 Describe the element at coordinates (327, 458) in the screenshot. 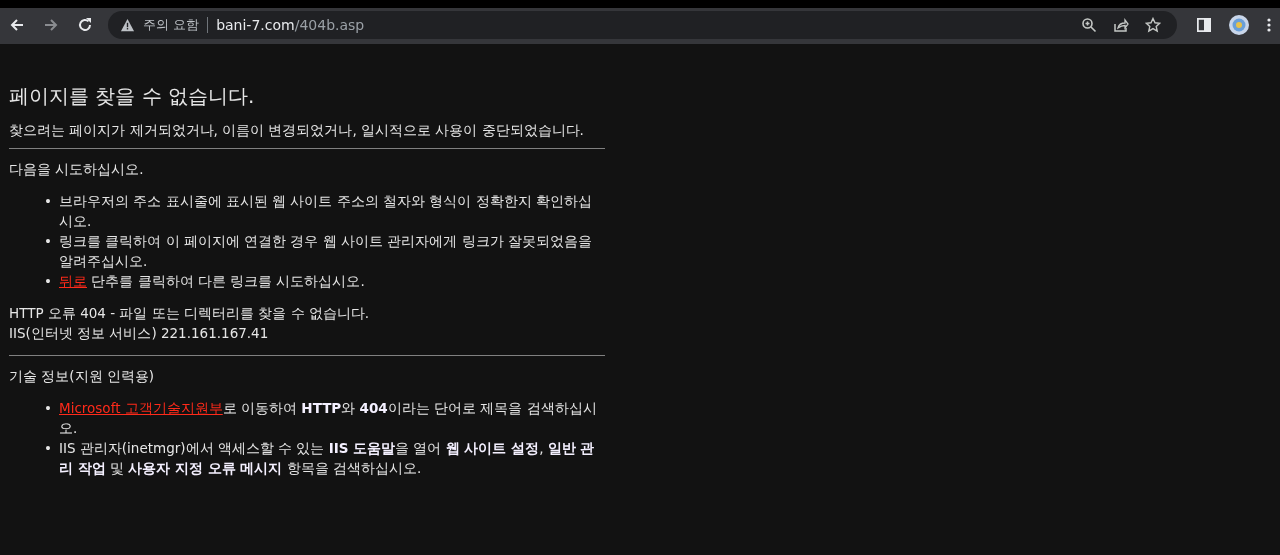

I see `list-item: IIS 관리자(inetmgr)에서 액세스할 수 있는 IIS 도움말을 열어 웹 사이트 설정, 일반 관리 작업 및 사용자 지정 오류 메시지 항목을 검색하십시오.` at that location.